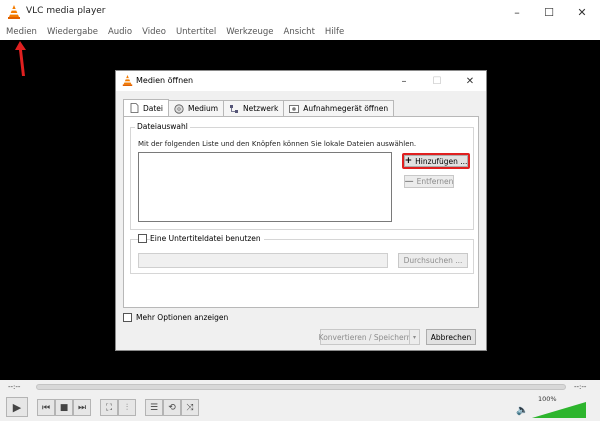 This screenshot has width=600, height=421. I want to click on tab-datei-label: Datei, so click(153, 108).